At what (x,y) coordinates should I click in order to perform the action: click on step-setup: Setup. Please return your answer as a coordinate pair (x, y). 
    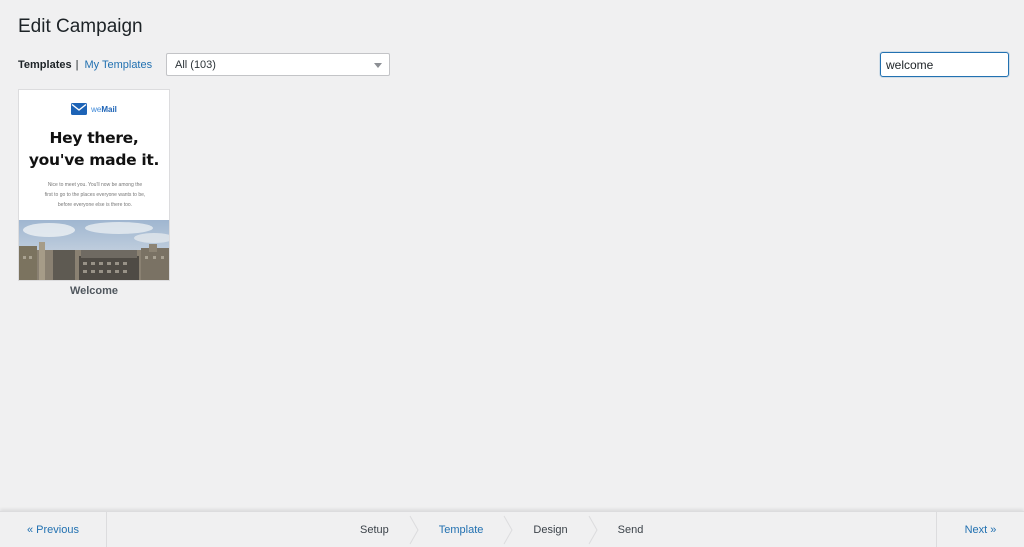
    Looking at the image, I should click on (374, 529).